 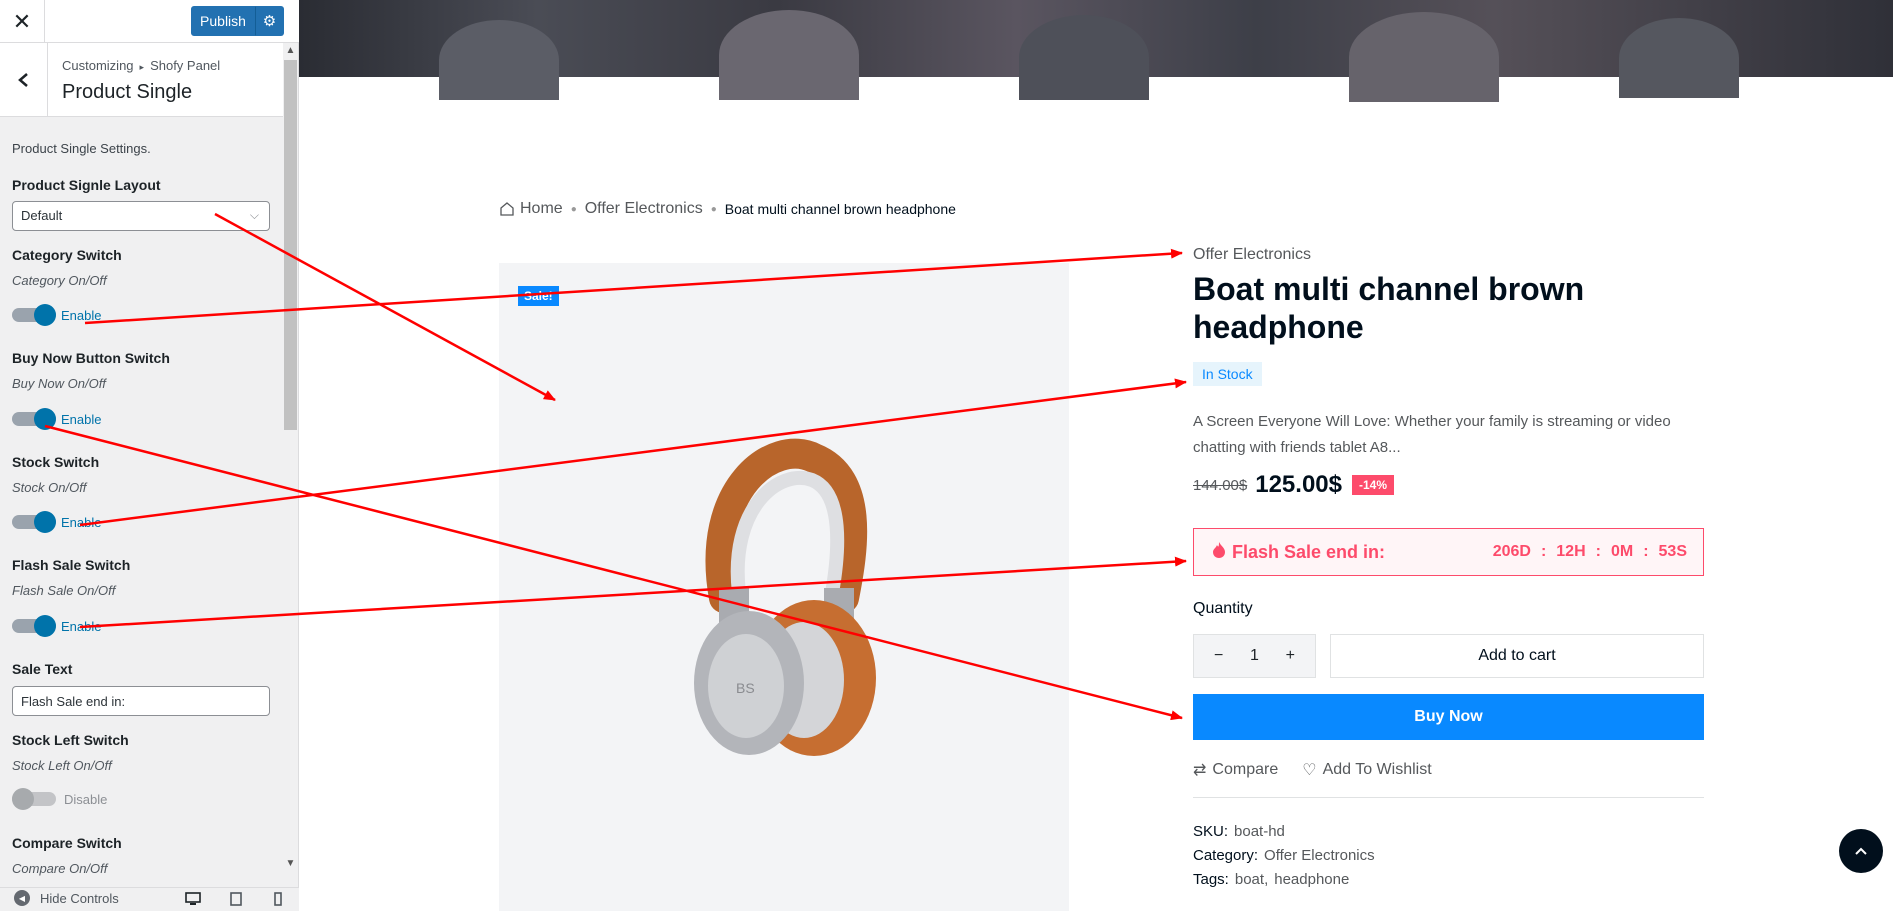 I want to click on buy-now-toggle: Enable, so click(x=56, y=419).